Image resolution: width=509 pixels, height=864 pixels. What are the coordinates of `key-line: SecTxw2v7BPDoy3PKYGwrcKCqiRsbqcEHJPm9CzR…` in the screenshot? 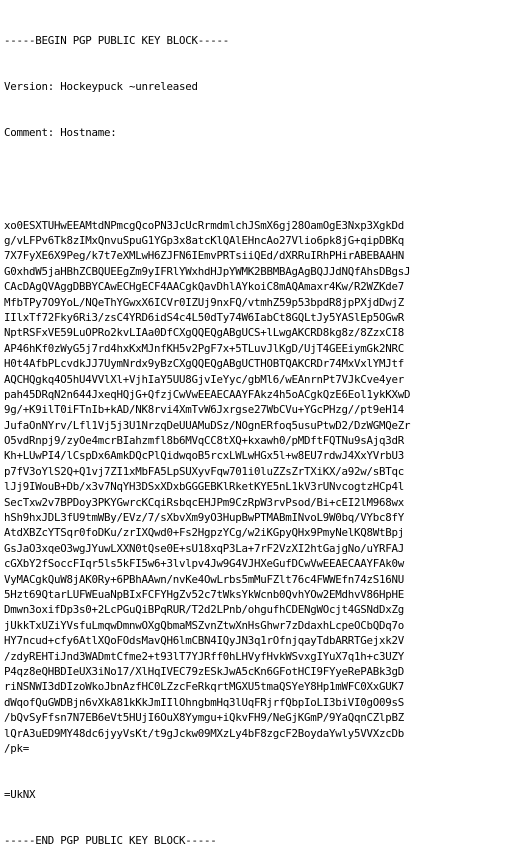 It's located at (204, 502).